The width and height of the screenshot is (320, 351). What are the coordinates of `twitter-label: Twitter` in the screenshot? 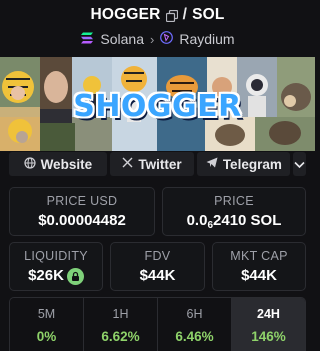 It's located at (160, 164).